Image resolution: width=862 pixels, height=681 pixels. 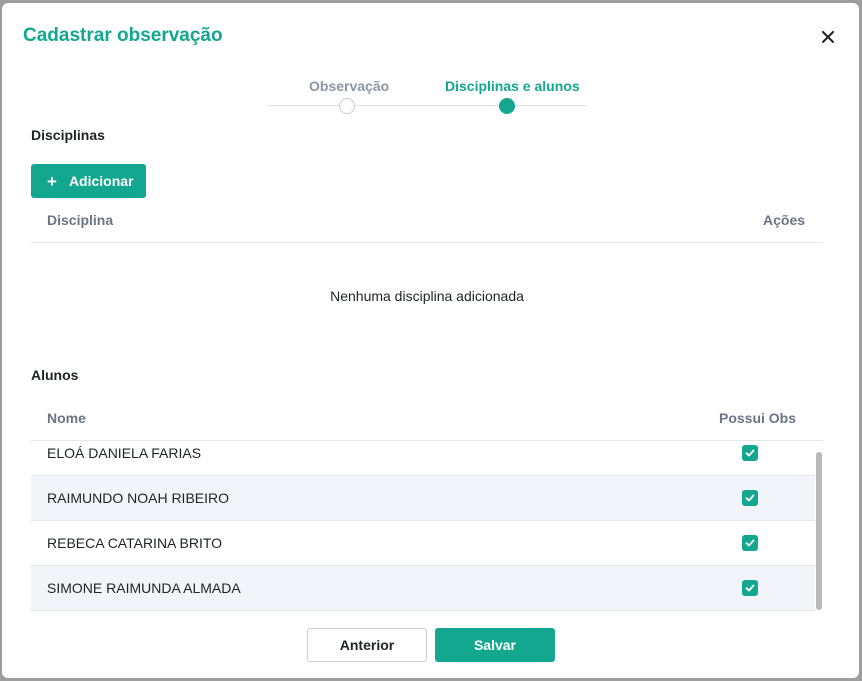 I want to click on disciplinas-section-title: Disciplinas, so click(x=68, y=135).